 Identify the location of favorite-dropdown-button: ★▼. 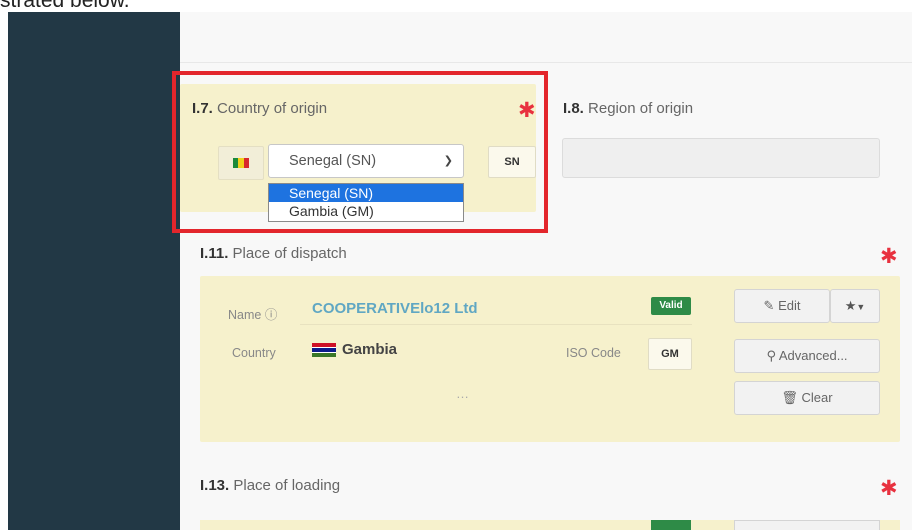
(855, 306).